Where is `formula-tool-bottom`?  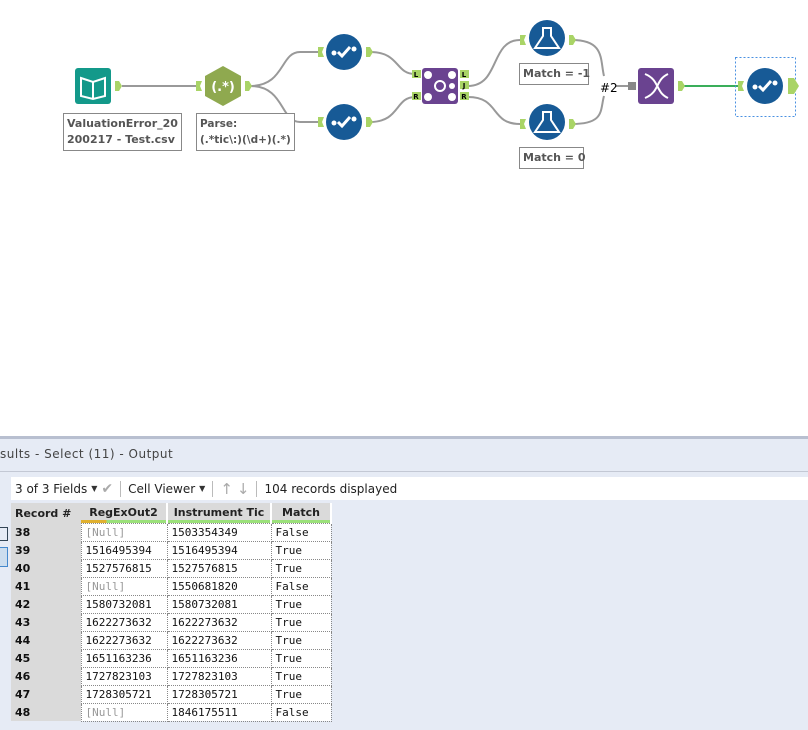 formula-tool-bottom is located at coordinates (548, 122).